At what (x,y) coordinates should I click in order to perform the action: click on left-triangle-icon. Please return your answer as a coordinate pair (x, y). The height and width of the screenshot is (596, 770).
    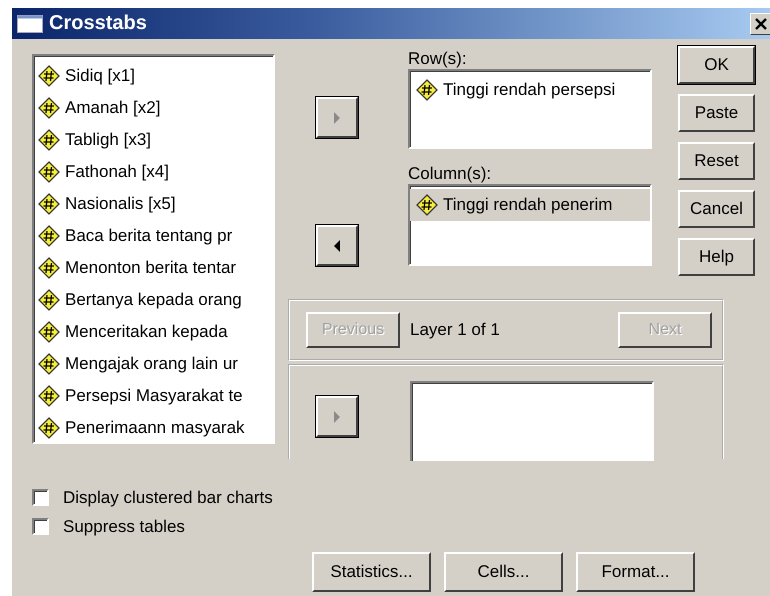
    Looking at the image, I should click on (337, 245).